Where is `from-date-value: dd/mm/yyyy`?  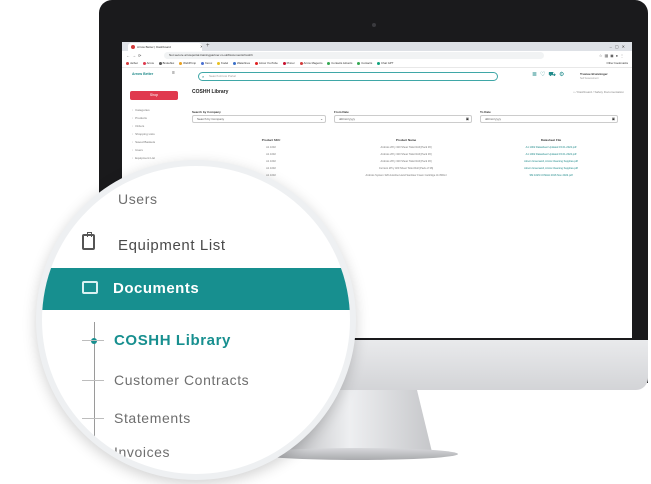 from-date-value: dd/mm/yyyy is located at coordinates (347, 119).